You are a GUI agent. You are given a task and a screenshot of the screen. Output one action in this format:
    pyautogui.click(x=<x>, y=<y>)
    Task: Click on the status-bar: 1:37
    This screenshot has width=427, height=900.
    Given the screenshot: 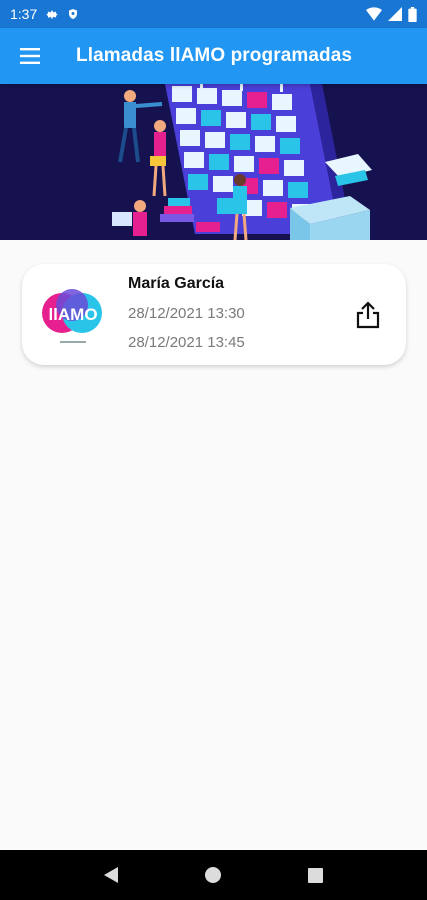 What is the action you would take?
    pyautogui.click(x=213, y=14)
    